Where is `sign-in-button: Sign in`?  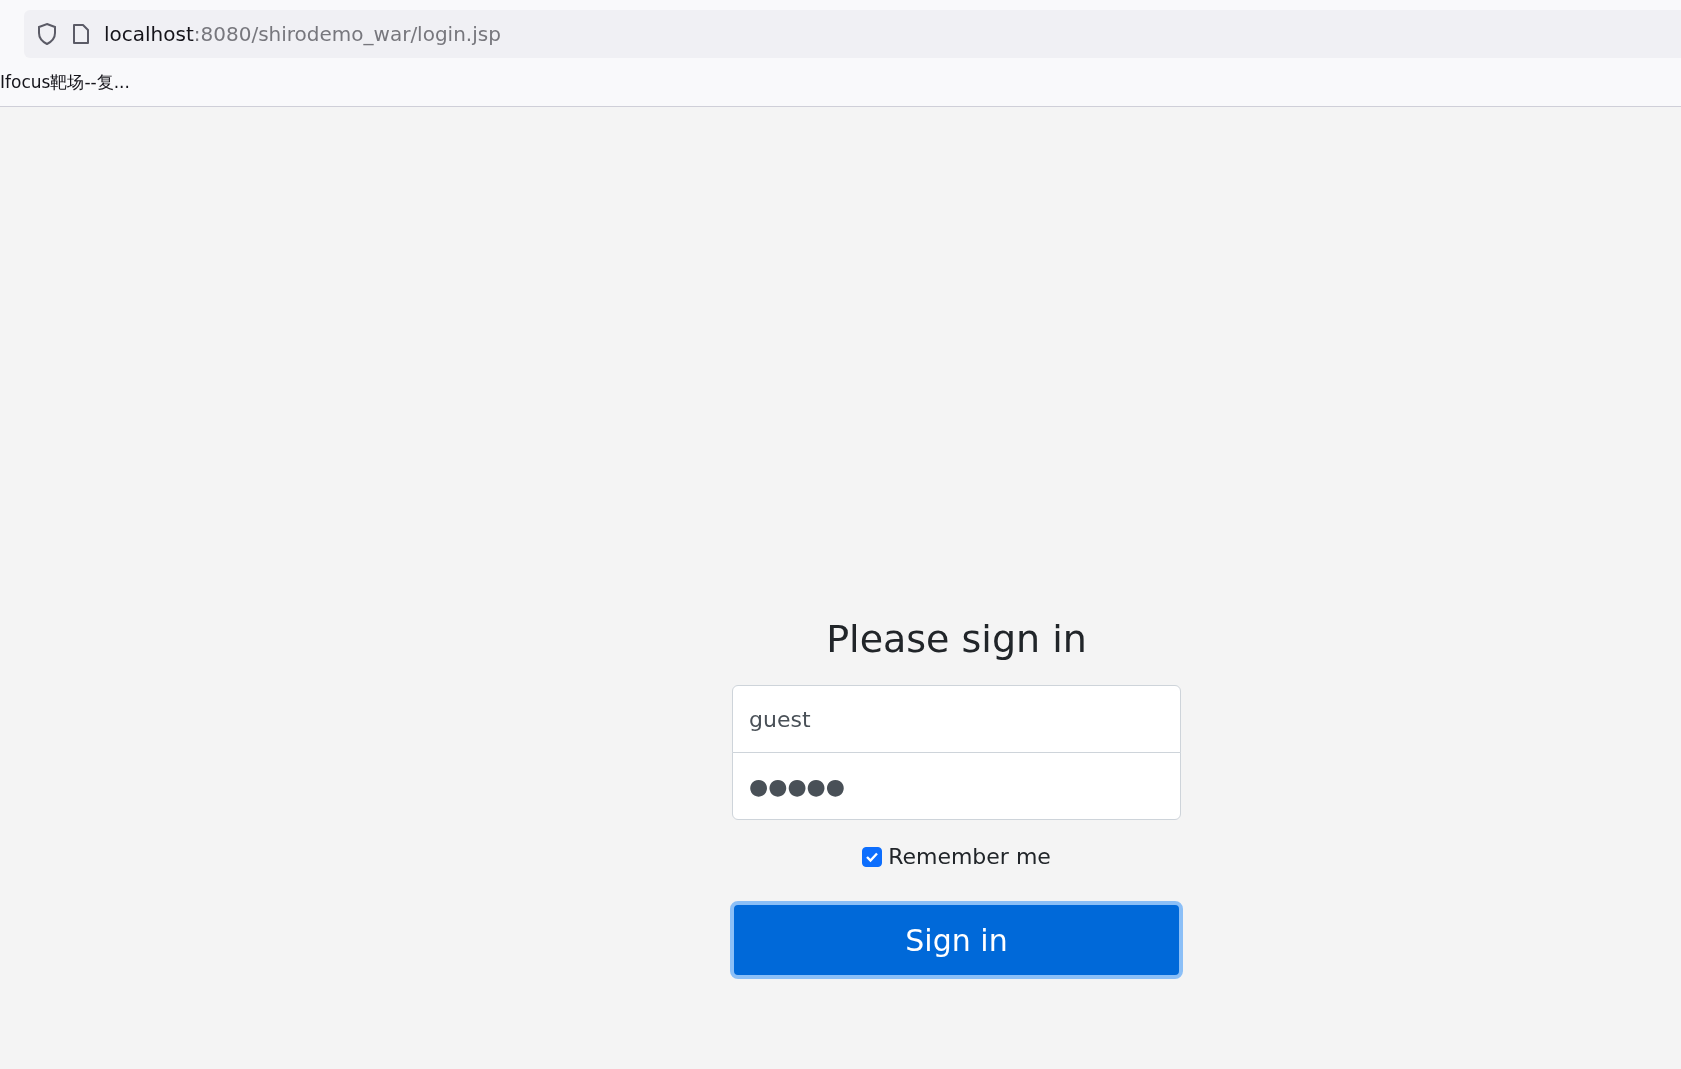 sign-in-button: Sign in is located at coordinates (956, 940).